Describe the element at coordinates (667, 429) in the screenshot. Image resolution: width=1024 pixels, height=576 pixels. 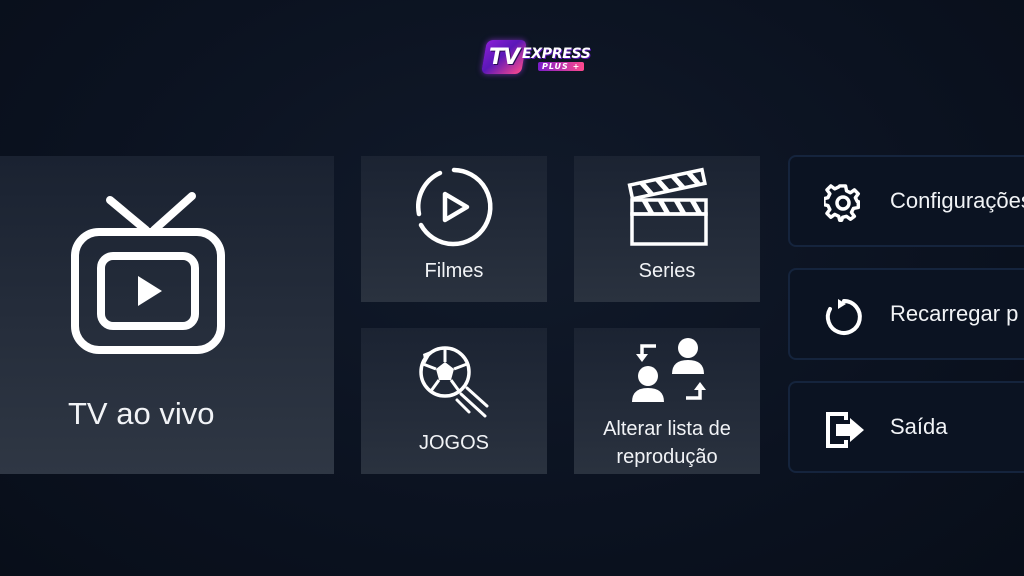
I see `tile-change-playlist-label-line1: Alterar lista de` at that location.